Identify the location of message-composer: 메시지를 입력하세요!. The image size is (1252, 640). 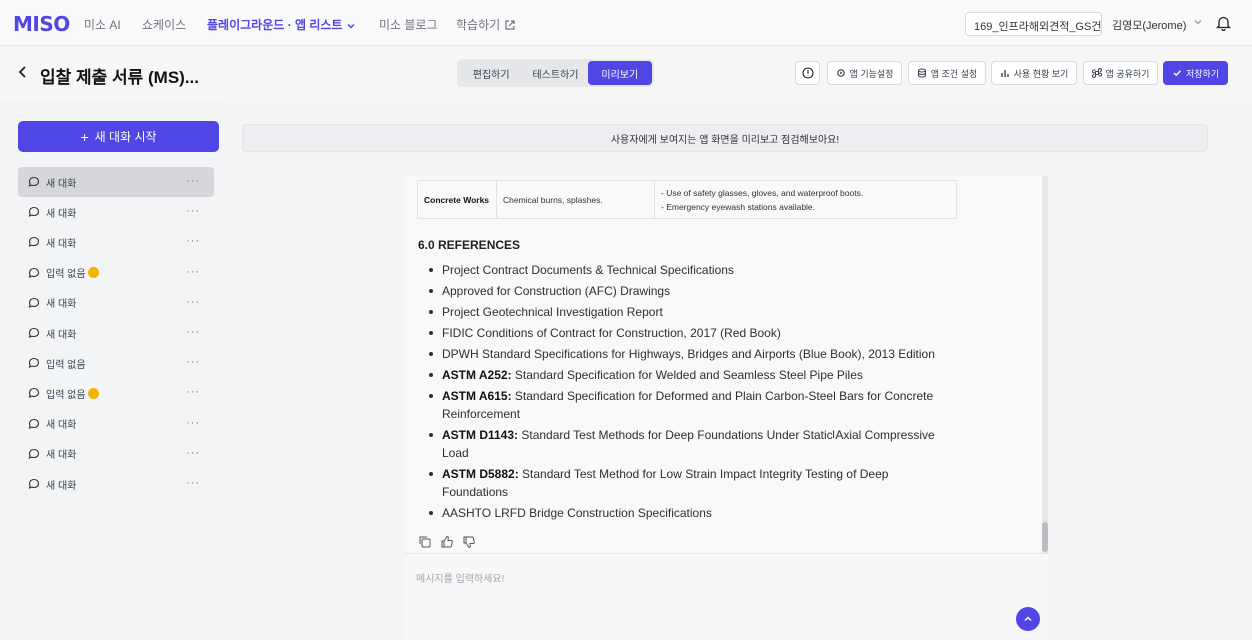
(726, 596).